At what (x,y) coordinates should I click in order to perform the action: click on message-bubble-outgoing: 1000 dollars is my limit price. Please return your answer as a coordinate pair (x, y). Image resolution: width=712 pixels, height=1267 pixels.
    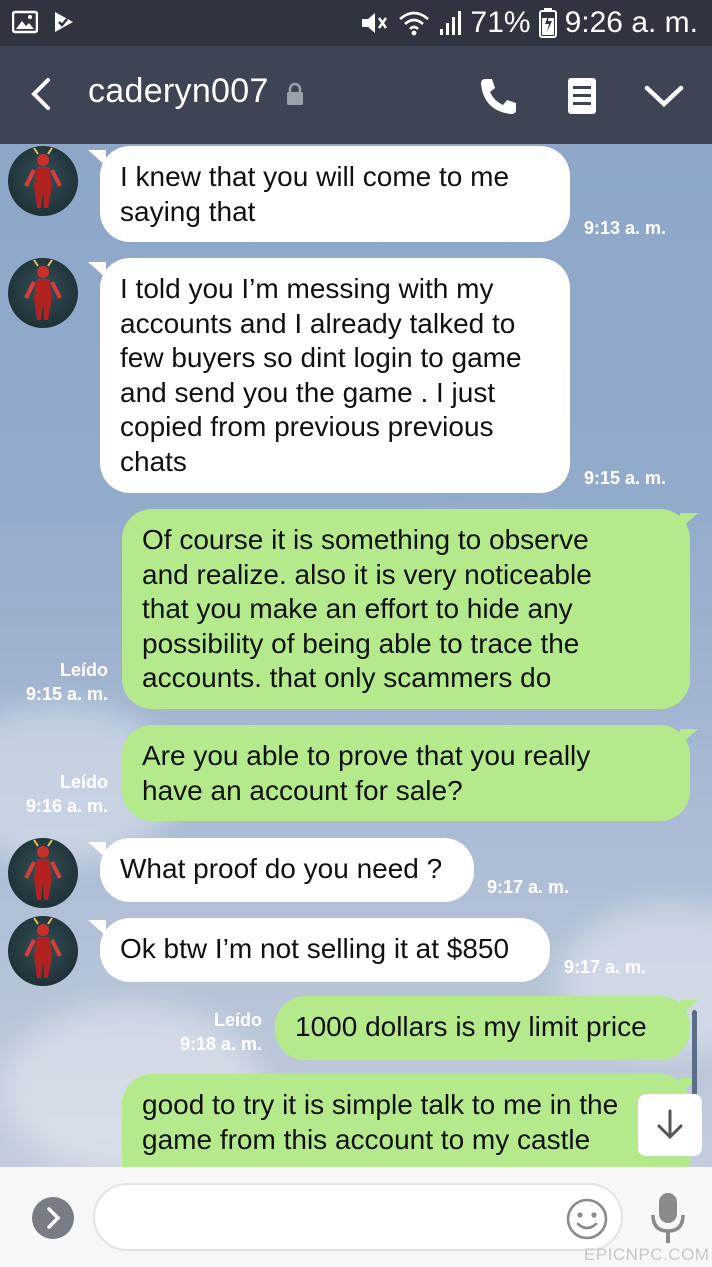
    Looking at the image, I should click on (482, 1028).